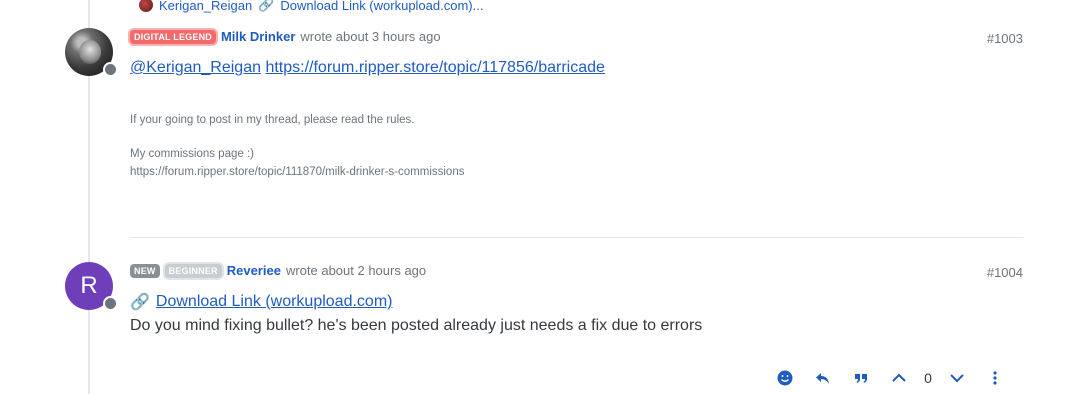  What do you see at coordinates (370, 36) in the screenshot?
I see `post-timestamp: wrote about 3 hours ago` at bounding box center [370, 36].